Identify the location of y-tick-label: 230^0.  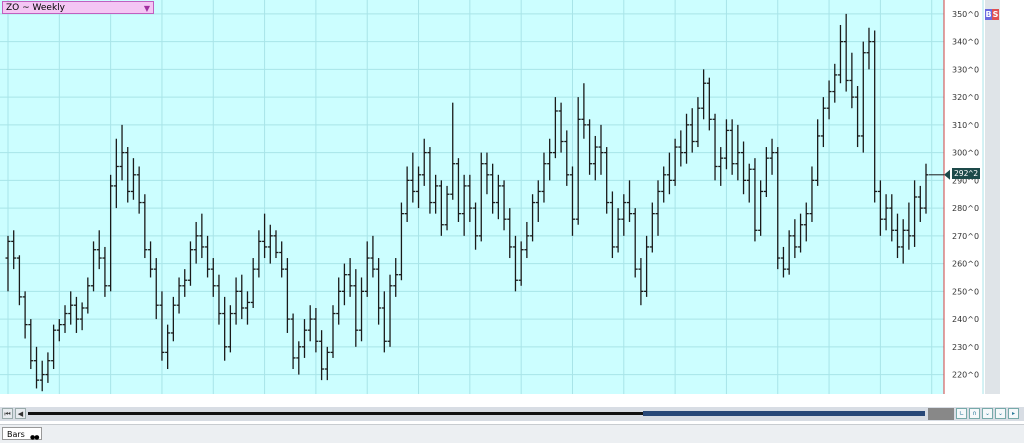
(965, 347).